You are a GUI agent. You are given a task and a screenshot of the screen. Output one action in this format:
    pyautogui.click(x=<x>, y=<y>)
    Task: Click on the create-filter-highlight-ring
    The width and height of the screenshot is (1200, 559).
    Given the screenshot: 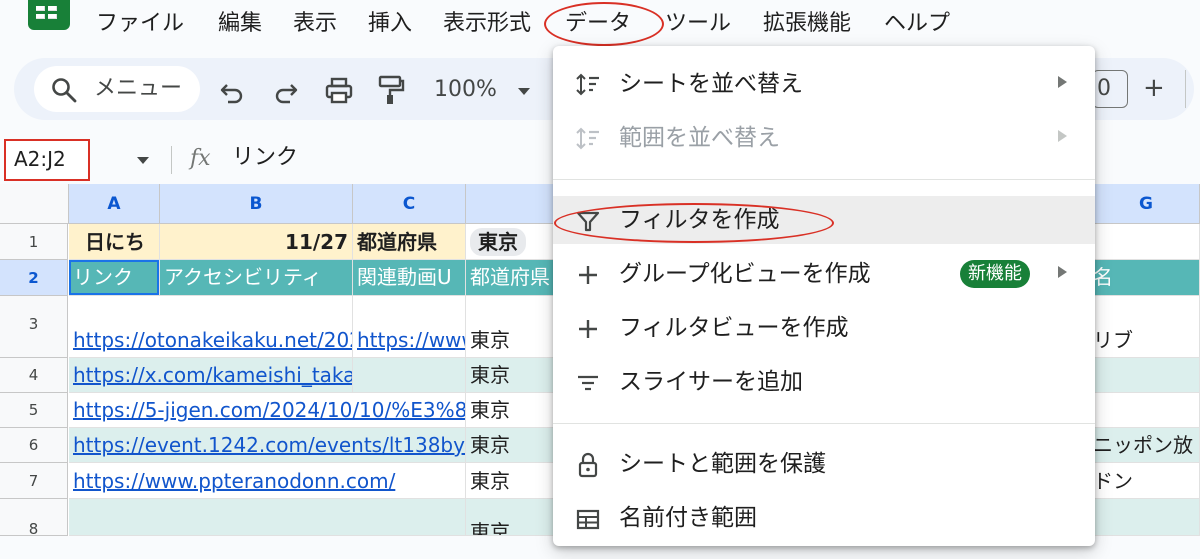 What is the action you would take?
    pyautogui.click(x=694, y=223)
    